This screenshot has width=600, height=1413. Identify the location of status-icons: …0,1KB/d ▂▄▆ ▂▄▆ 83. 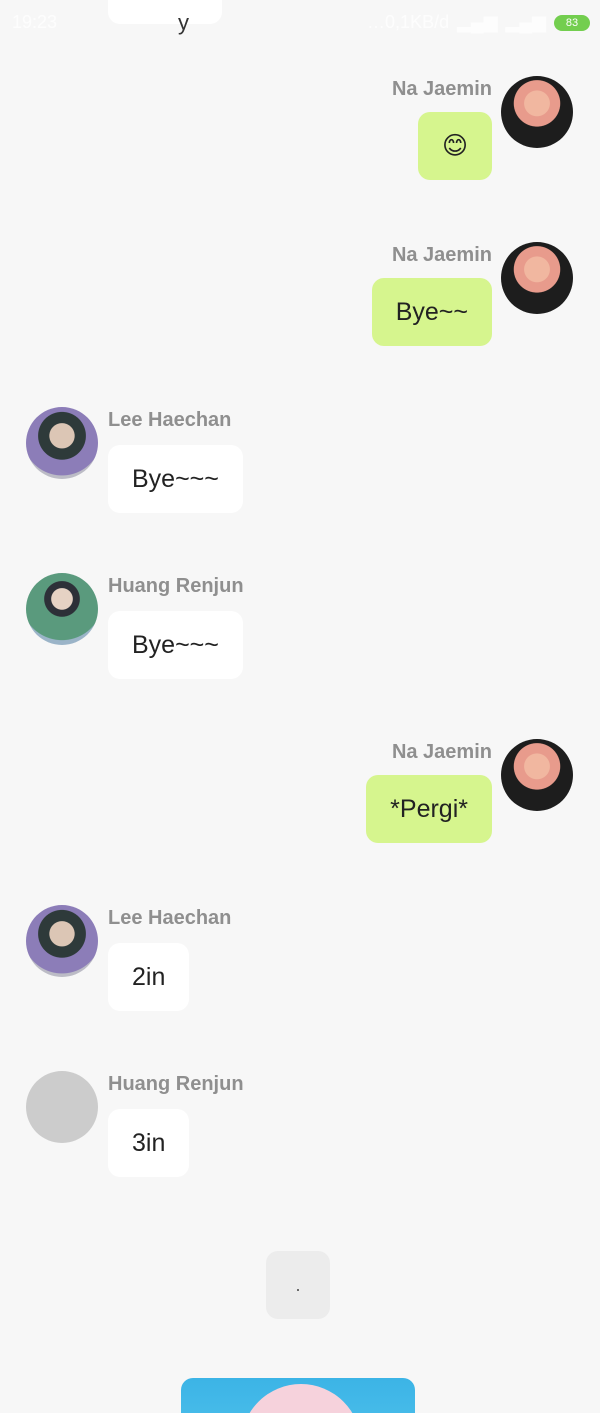
(478, 22).